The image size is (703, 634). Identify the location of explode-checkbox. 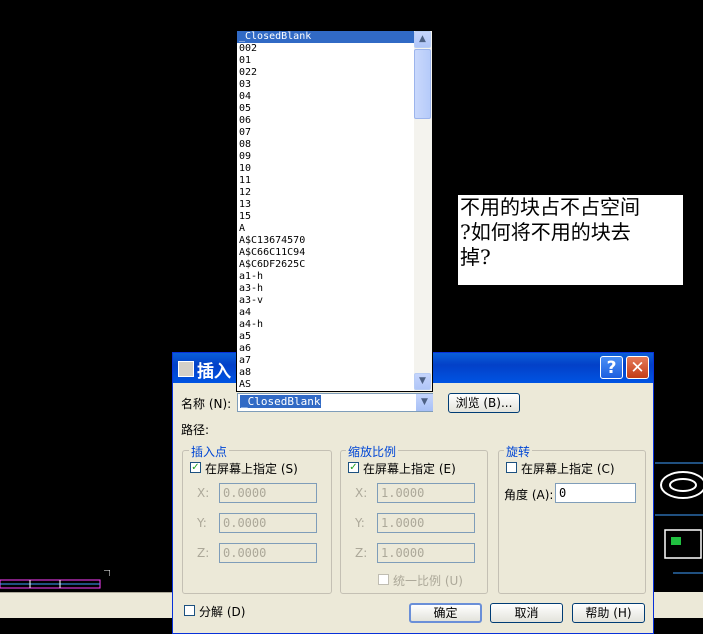
(189, 610).